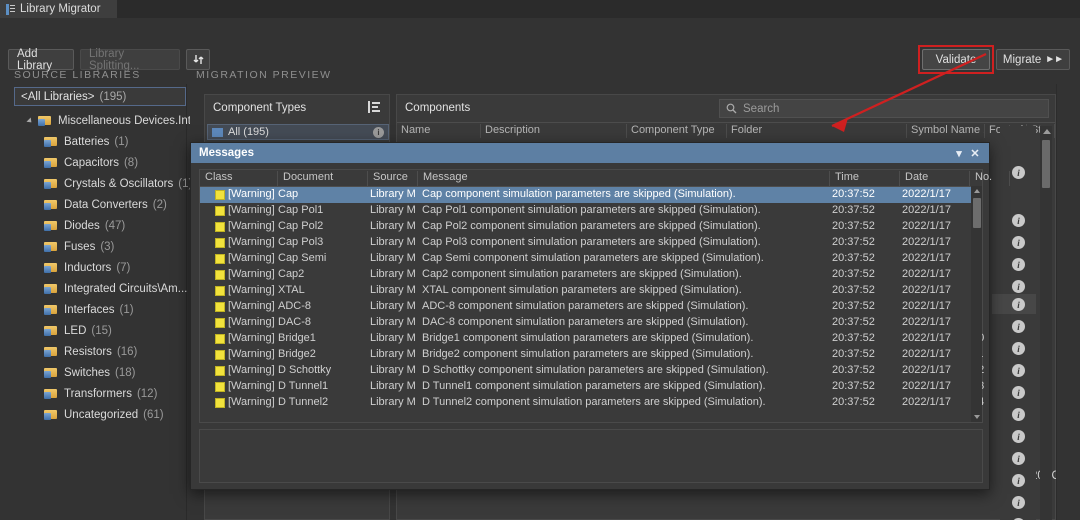 The height and width of the screenshot is (520, 1080). I want to click on components-column-header: Name, so click(439, 131).